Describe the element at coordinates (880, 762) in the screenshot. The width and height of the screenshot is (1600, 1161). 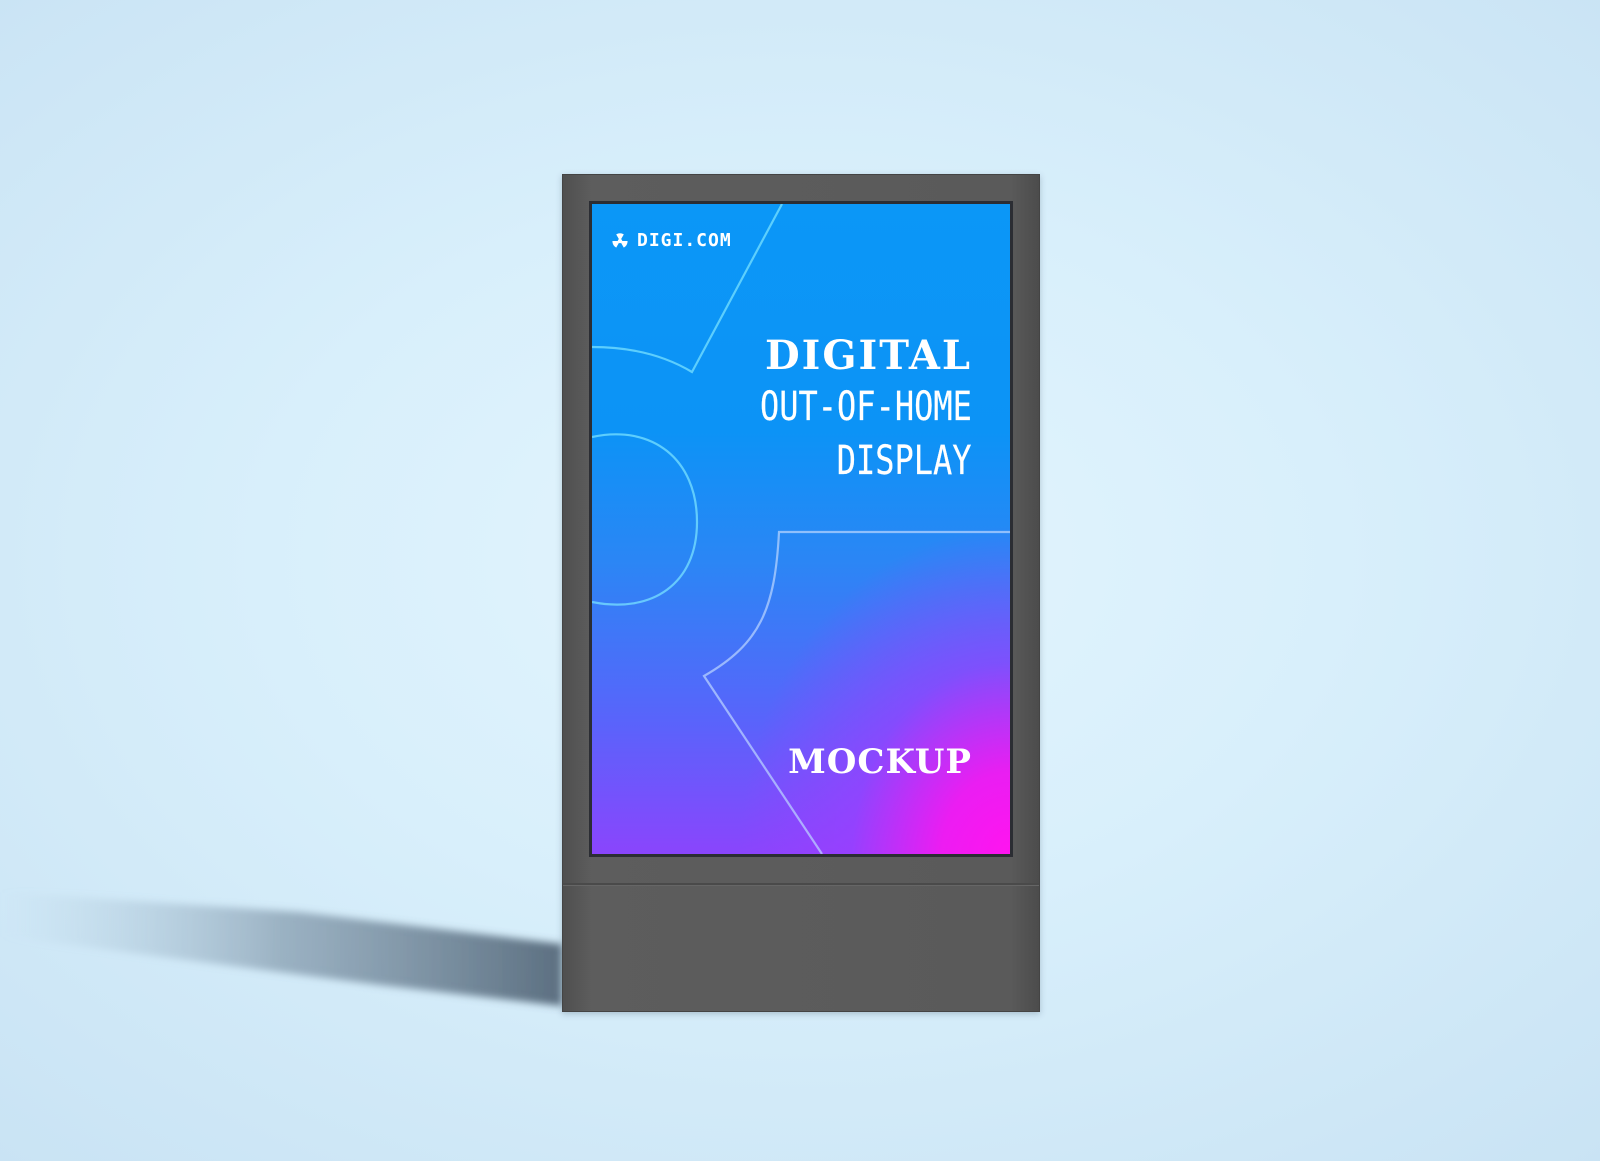
I see `footer-mockup: MOCKUP` at that location.